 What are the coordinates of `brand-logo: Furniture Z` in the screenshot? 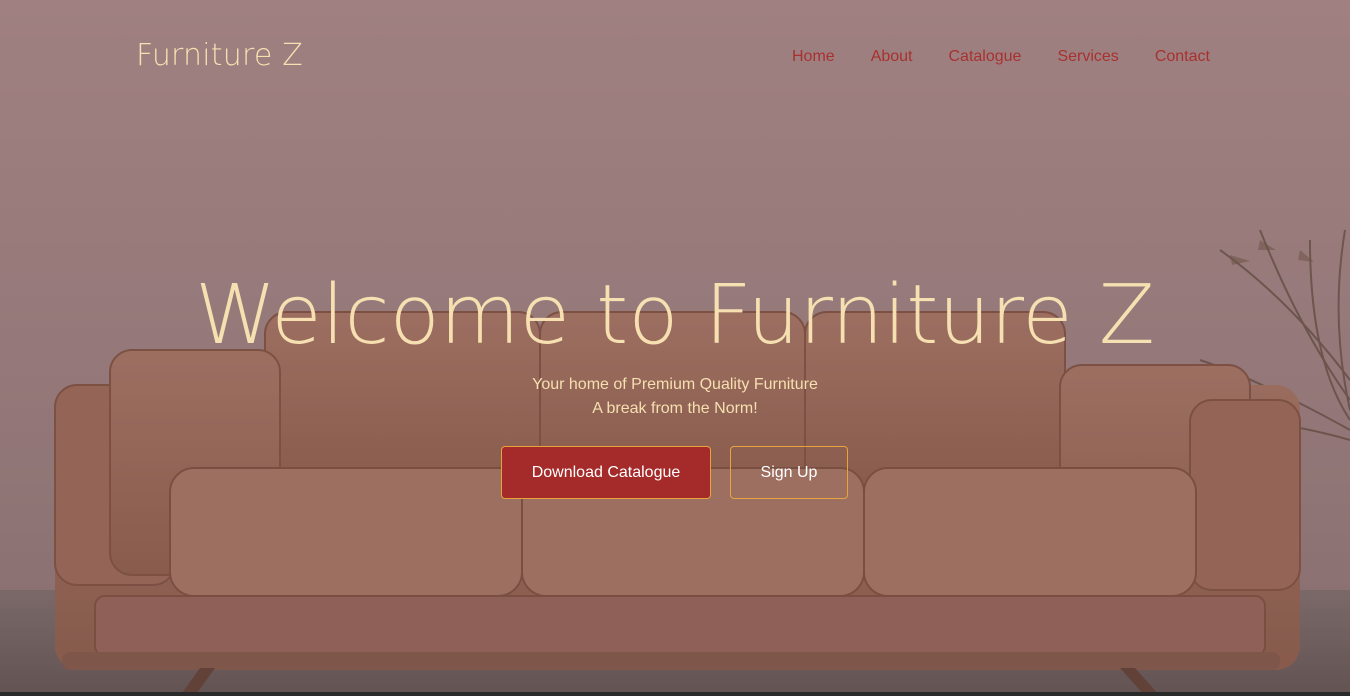 It's located at (219, 55).